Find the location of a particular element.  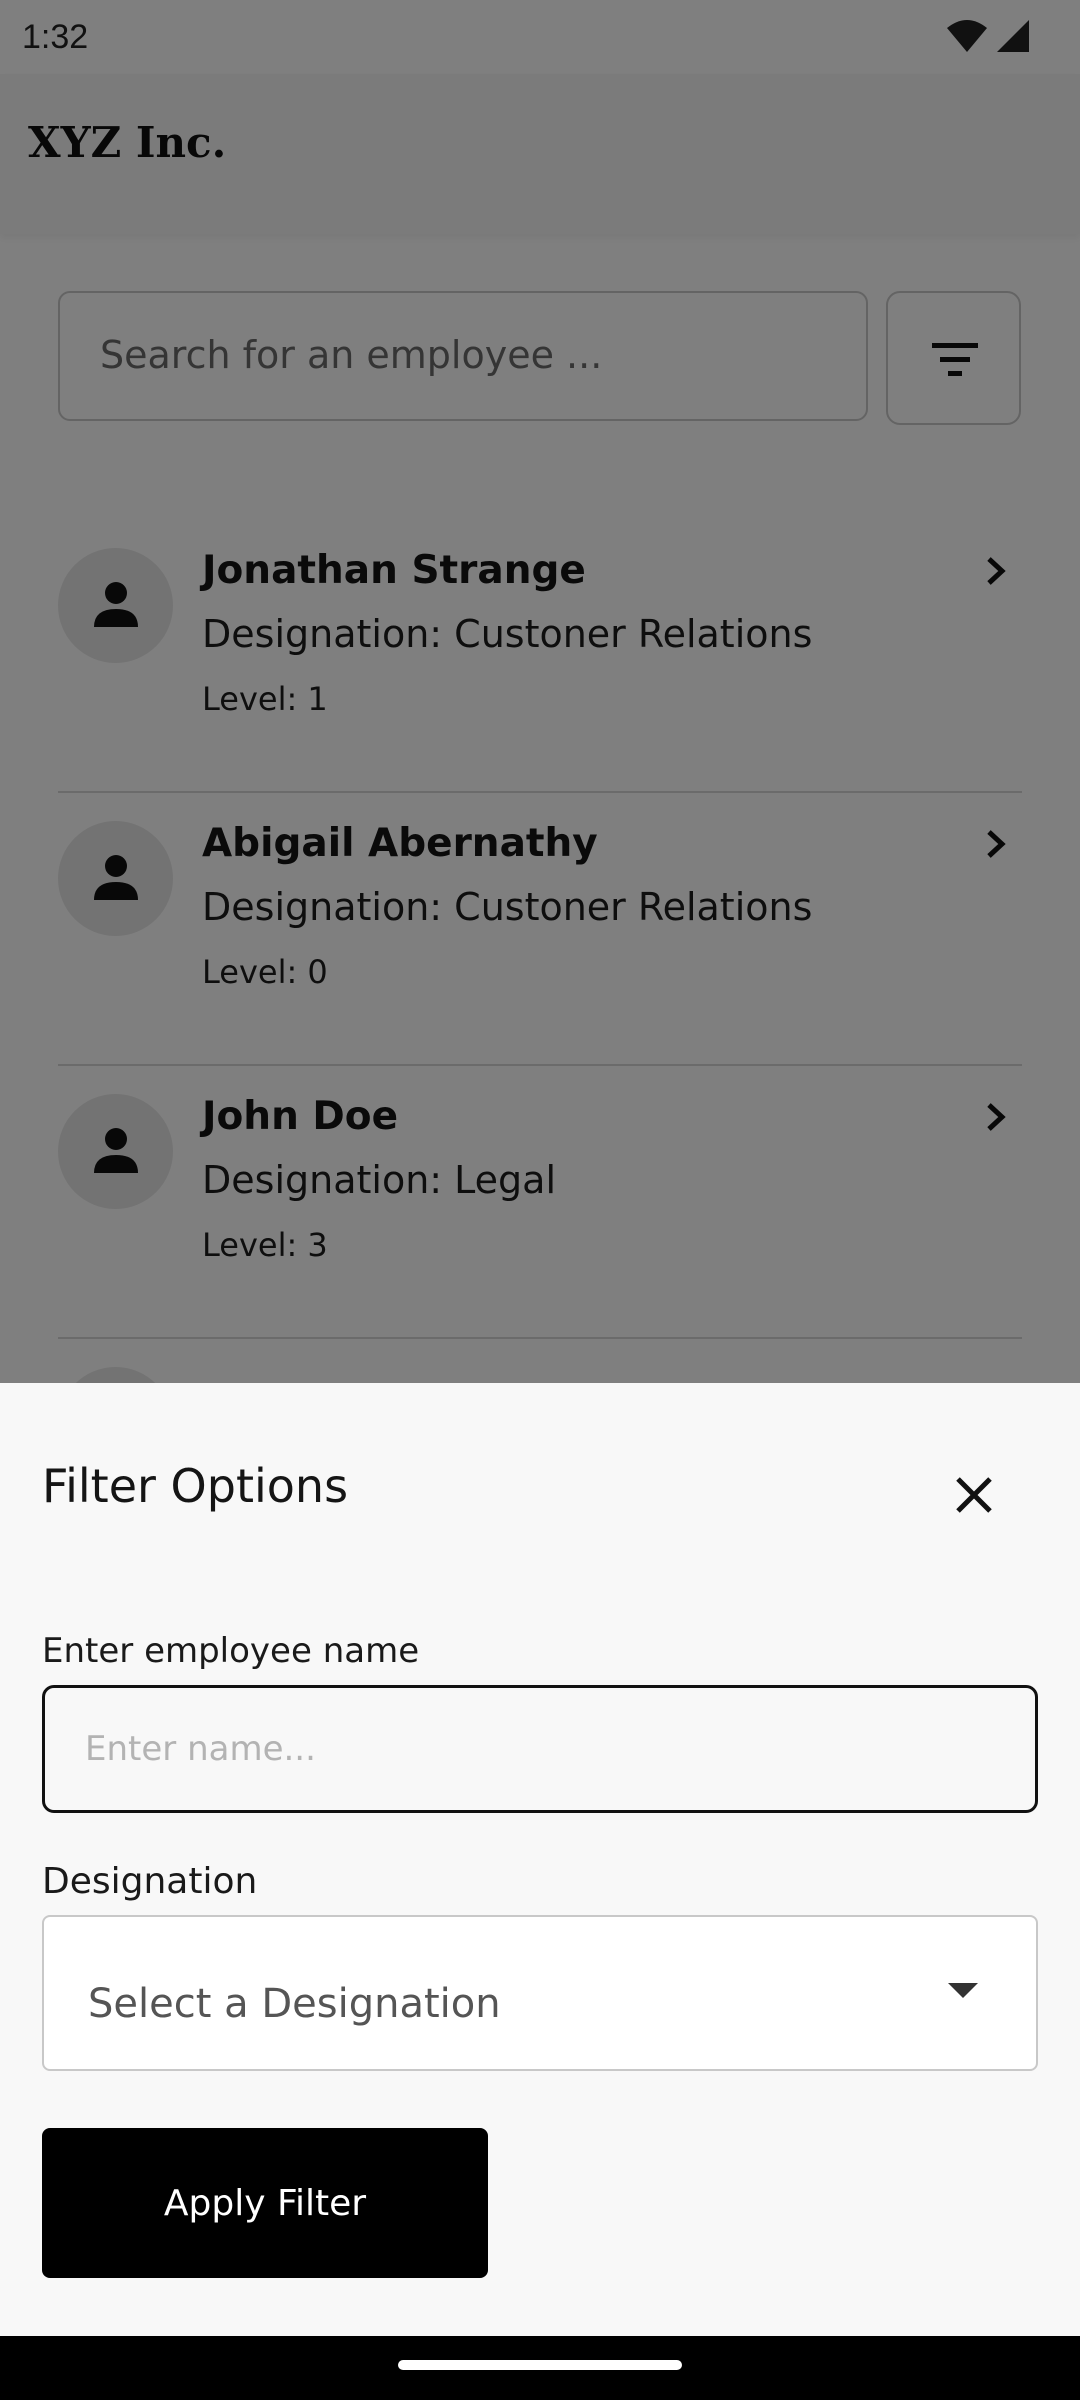

designation-placeholder: Select a Designation is located at coordinates (294, 2004).